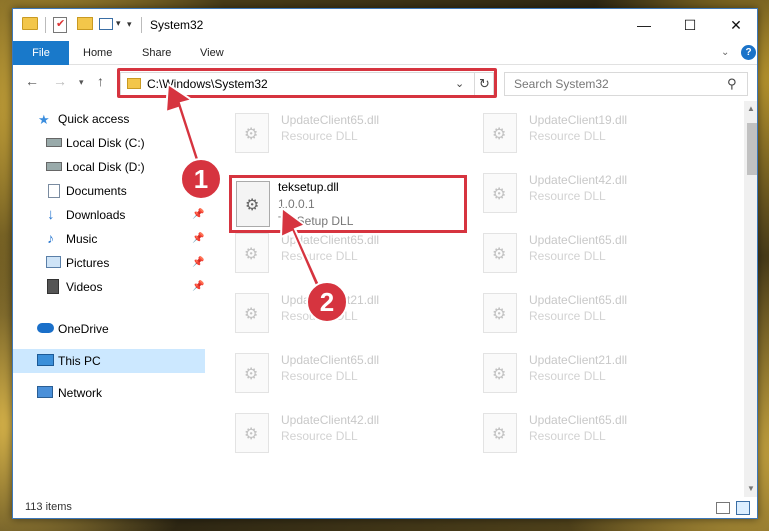 This screenshot has height=531, width=769. I want to click on sidebar-item-pictures: Pictures 📌, so click(109, 263).